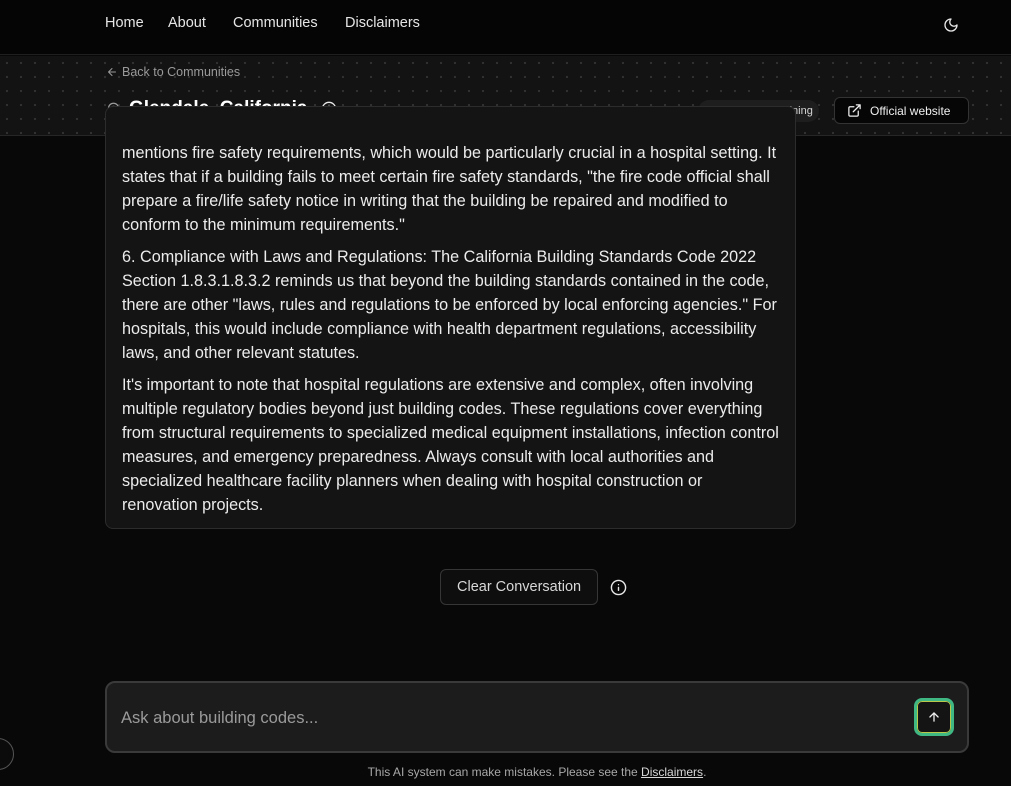 The image size is (1011, 786). What do you see at coordinates (910, 110) in the screenshot?
I see `official-website-label: Official website` at bounding box center [910, 110].